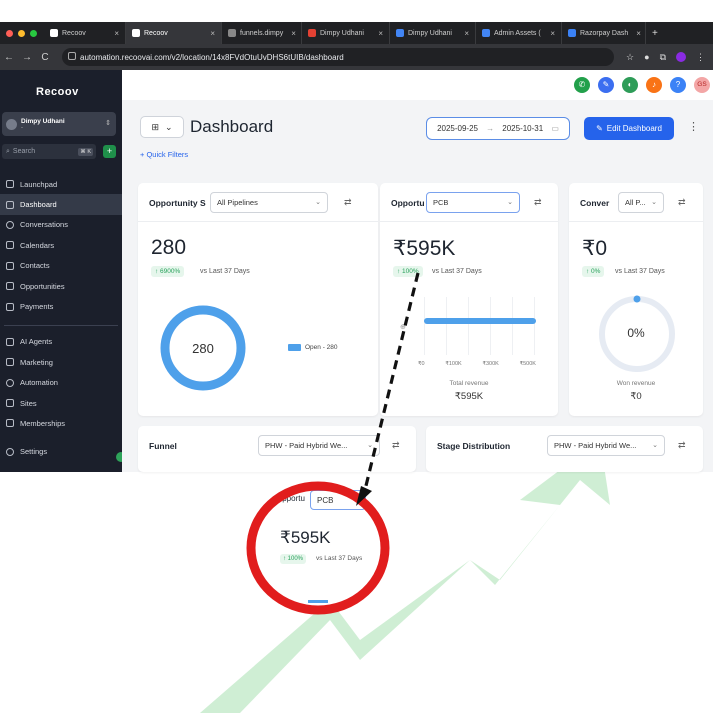  Describe the element at coordinates (390, 385) in the screenshot. I see `dashed-arrow-line` at that location.